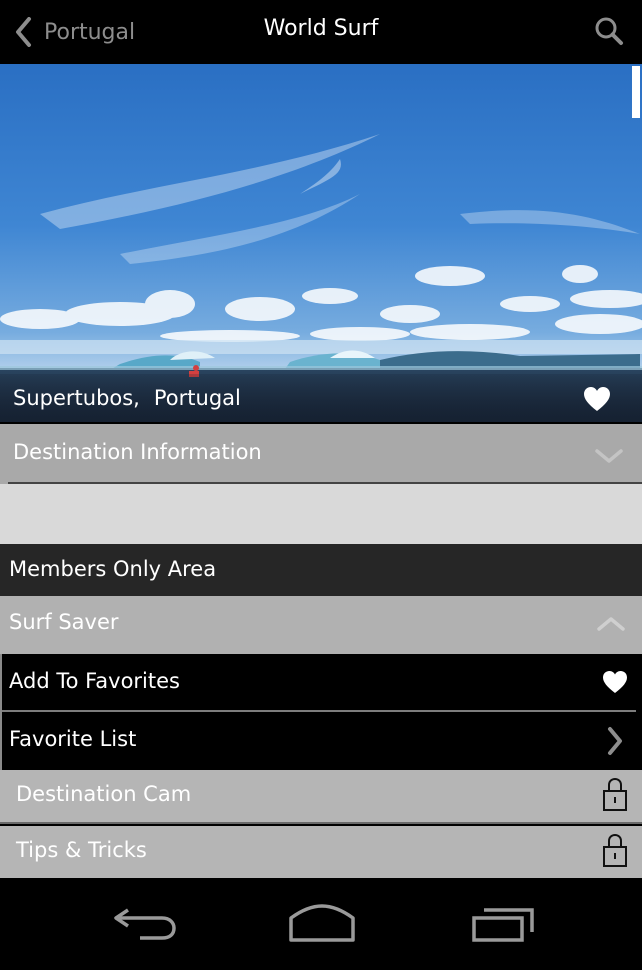  Describe the element at coordinates (64, 622) in the screenshot. I see `surf-saver-label: Surf Saver` at that location.